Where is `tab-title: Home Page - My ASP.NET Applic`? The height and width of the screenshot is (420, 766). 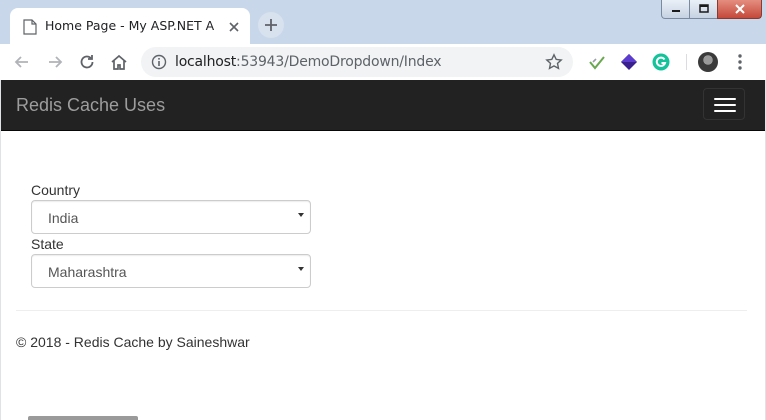
tab-title: Home Page - My ASP.NET Applic is located at coordinates (130, 25).